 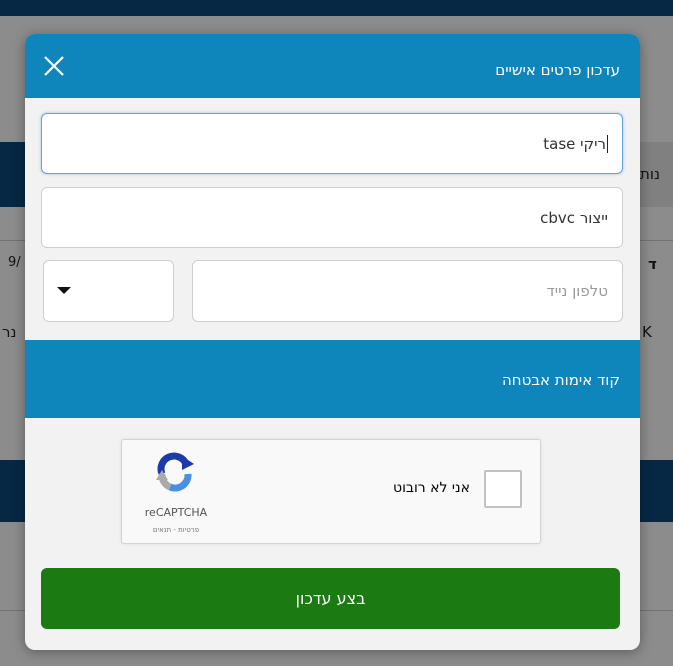 I want to click on recaptcha-logo-icon, so click(x=175, y=472).